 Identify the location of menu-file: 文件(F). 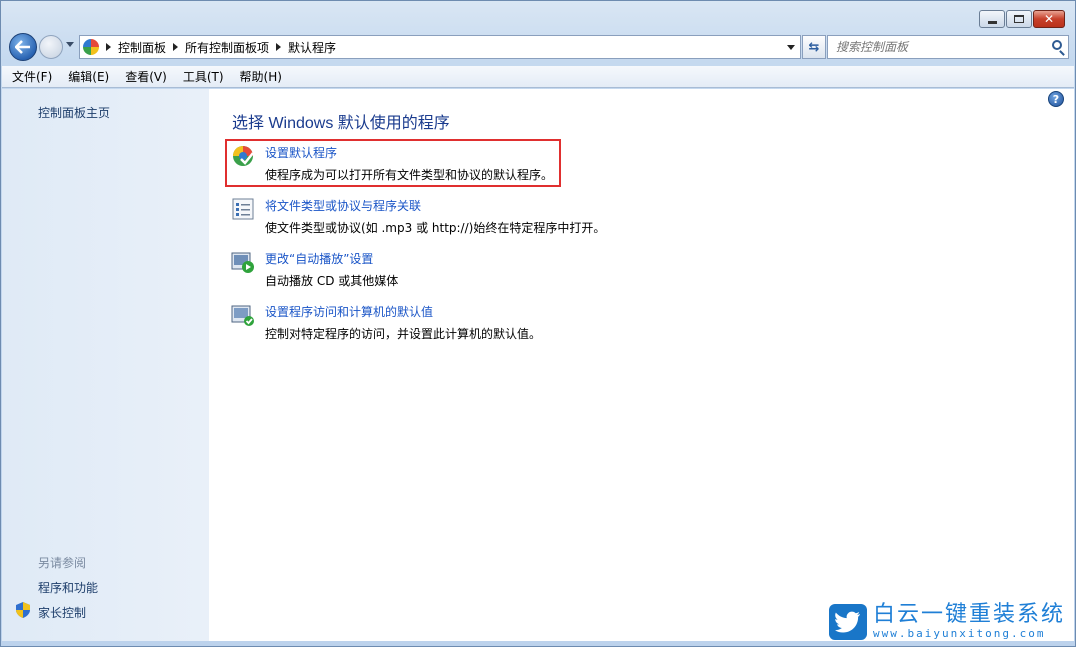
(32, 76).